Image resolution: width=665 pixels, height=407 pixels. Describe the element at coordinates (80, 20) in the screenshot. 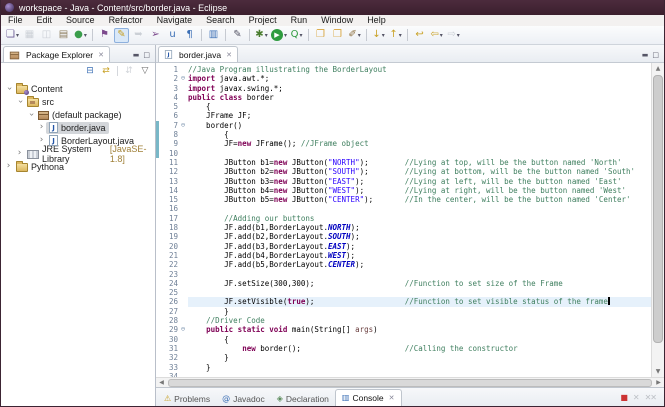

I see `menu-item-source: Source` at that location.